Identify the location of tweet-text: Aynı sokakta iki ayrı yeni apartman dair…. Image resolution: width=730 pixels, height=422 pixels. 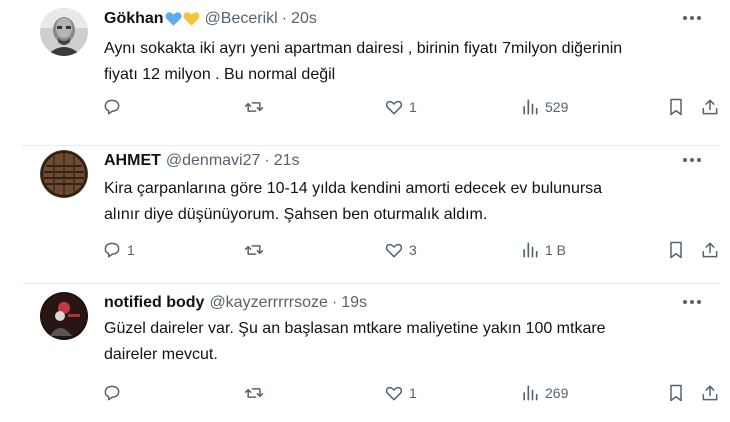
(399, 62).